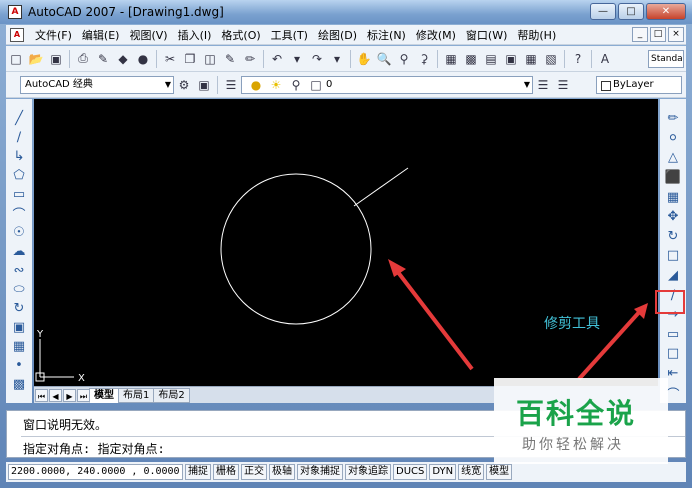 This screenshot has width=692, height=488. What do you see at coordinates (337, 59) in the screenshot?
I see `redo-dropdown-icon: ▾` at bounding box center [337, 59].